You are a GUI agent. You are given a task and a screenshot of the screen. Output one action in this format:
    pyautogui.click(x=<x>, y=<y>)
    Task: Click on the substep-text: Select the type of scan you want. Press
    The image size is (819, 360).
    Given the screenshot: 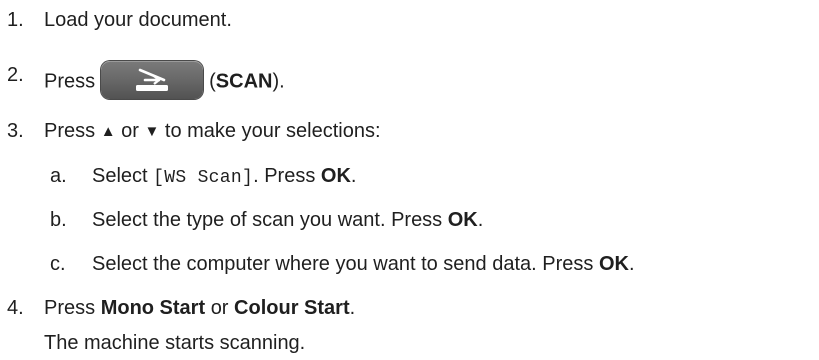 What is the action you would take?
    pyautogui.click(x=267, y=220)
    